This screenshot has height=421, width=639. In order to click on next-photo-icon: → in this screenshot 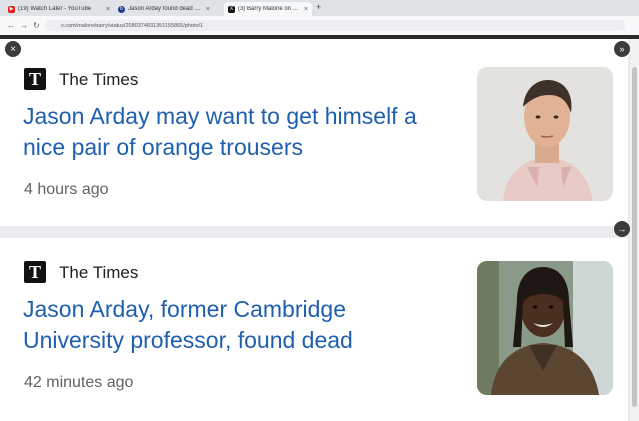, I will do `click(622, 229)`.